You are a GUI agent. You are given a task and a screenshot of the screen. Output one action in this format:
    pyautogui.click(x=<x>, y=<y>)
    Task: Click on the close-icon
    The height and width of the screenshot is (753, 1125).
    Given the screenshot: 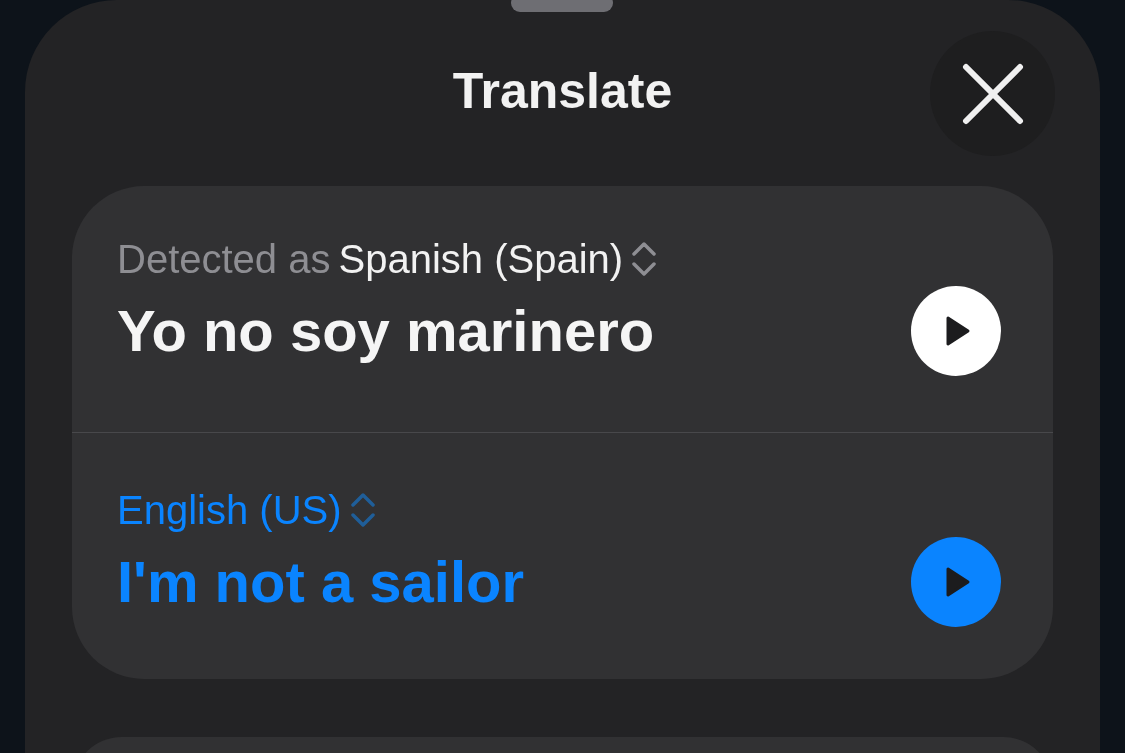 What is the action you would take?
    pyautogui.click(x=992, y=93)
    